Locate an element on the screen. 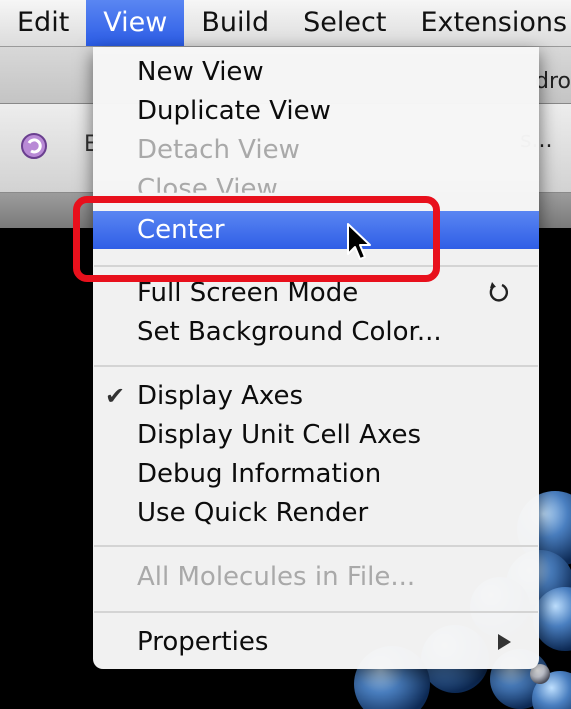  menu-item-debug-information: Debug Information is located at coordinates (316, 474).